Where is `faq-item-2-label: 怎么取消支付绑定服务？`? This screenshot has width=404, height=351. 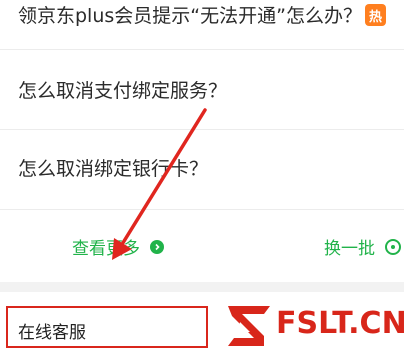 faq-item-2-label: 怎么取消支付绑定服务？ is located at coordinates (123, 91).